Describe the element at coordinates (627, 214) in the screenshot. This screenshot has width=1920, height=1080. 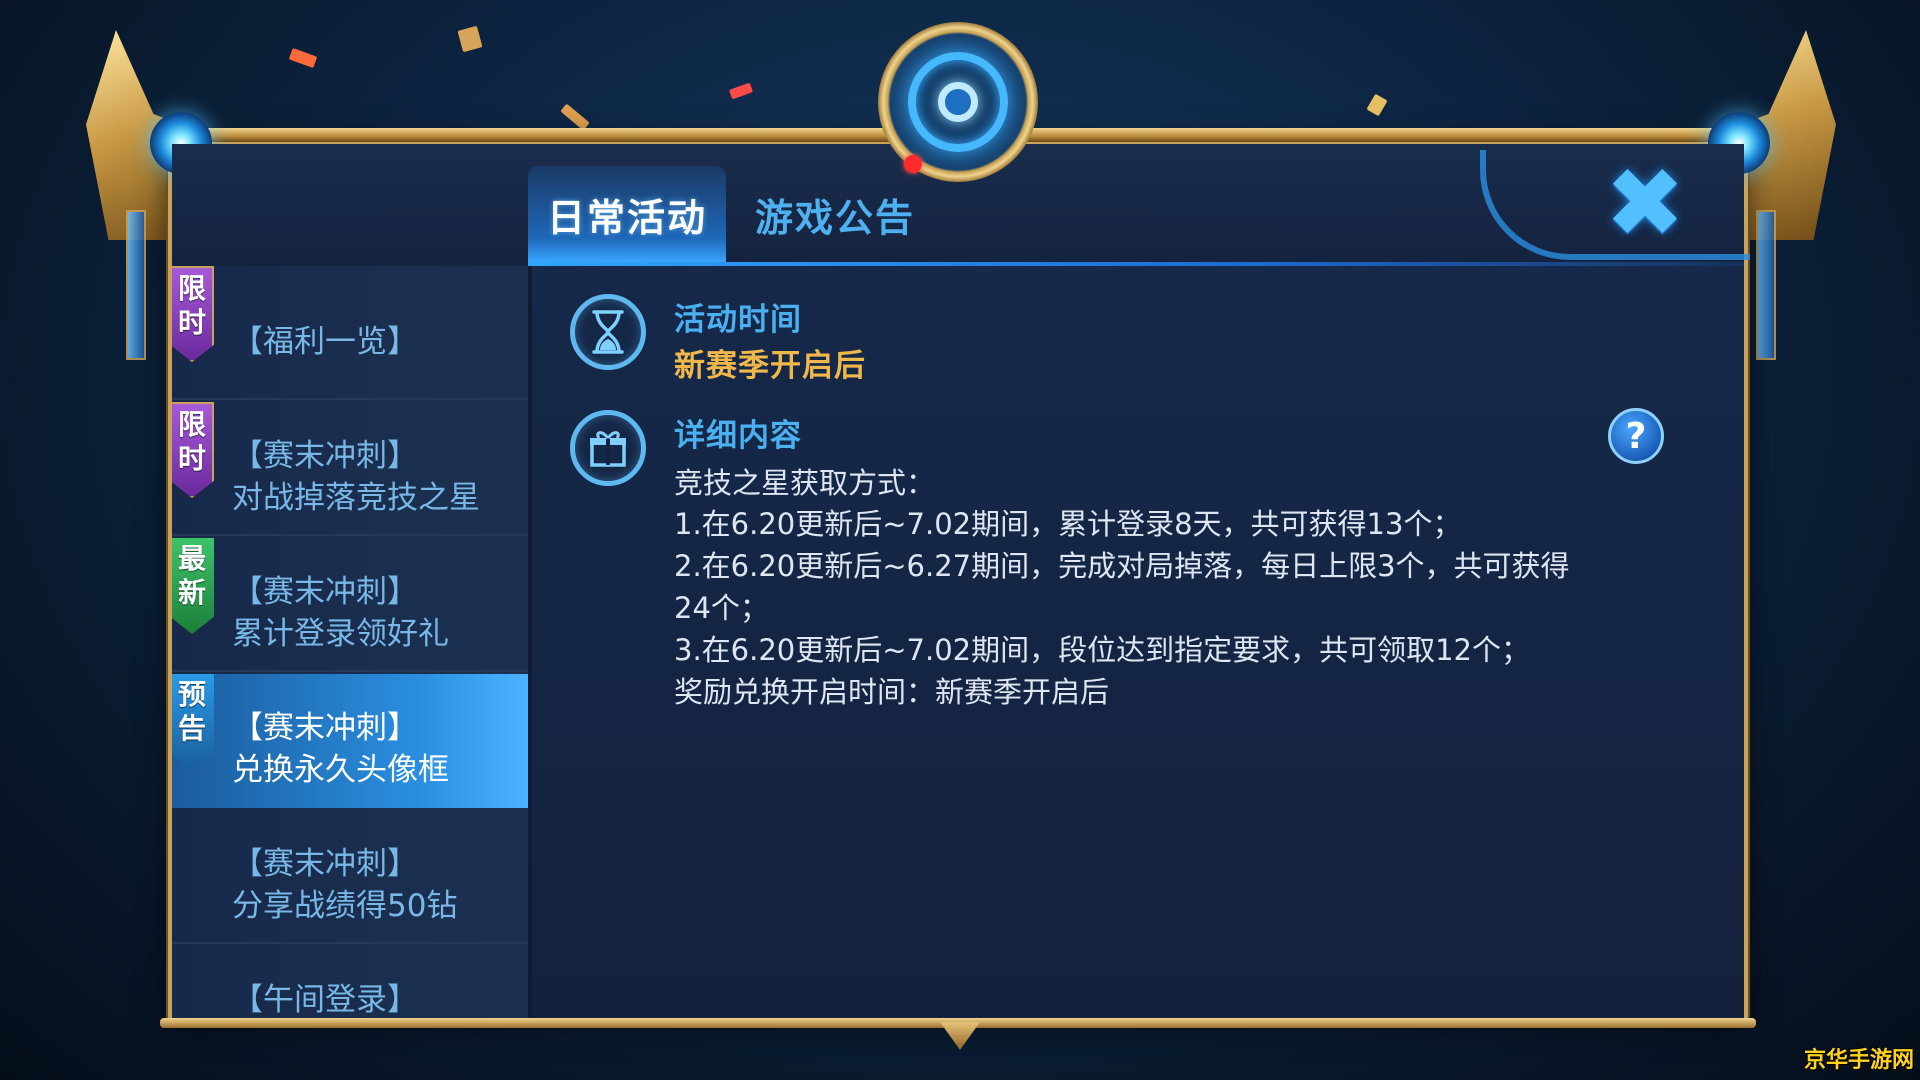
I see `tab-daily-activities: 日常活动` at that location.